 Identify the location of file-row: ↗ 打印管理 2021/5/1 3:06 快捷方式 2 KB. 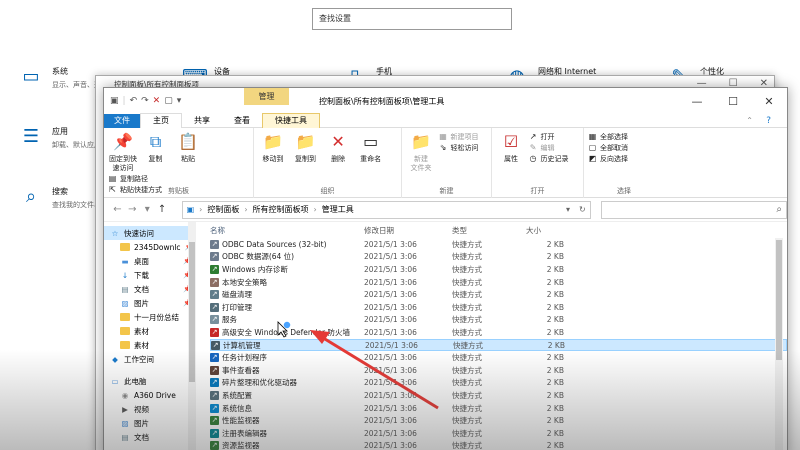
(498, 307).